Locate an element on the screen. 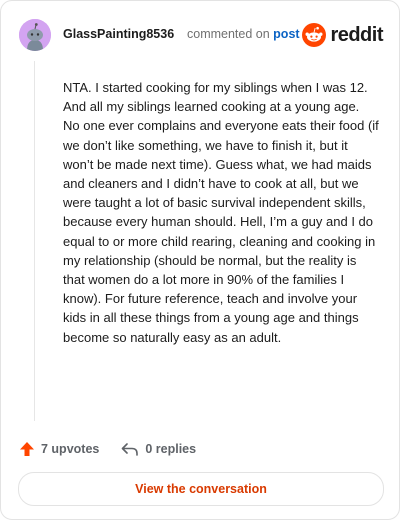 The height and width of the screenshot is (520, 400). reddit-logo: reddit is located at coordinates (342, 35).